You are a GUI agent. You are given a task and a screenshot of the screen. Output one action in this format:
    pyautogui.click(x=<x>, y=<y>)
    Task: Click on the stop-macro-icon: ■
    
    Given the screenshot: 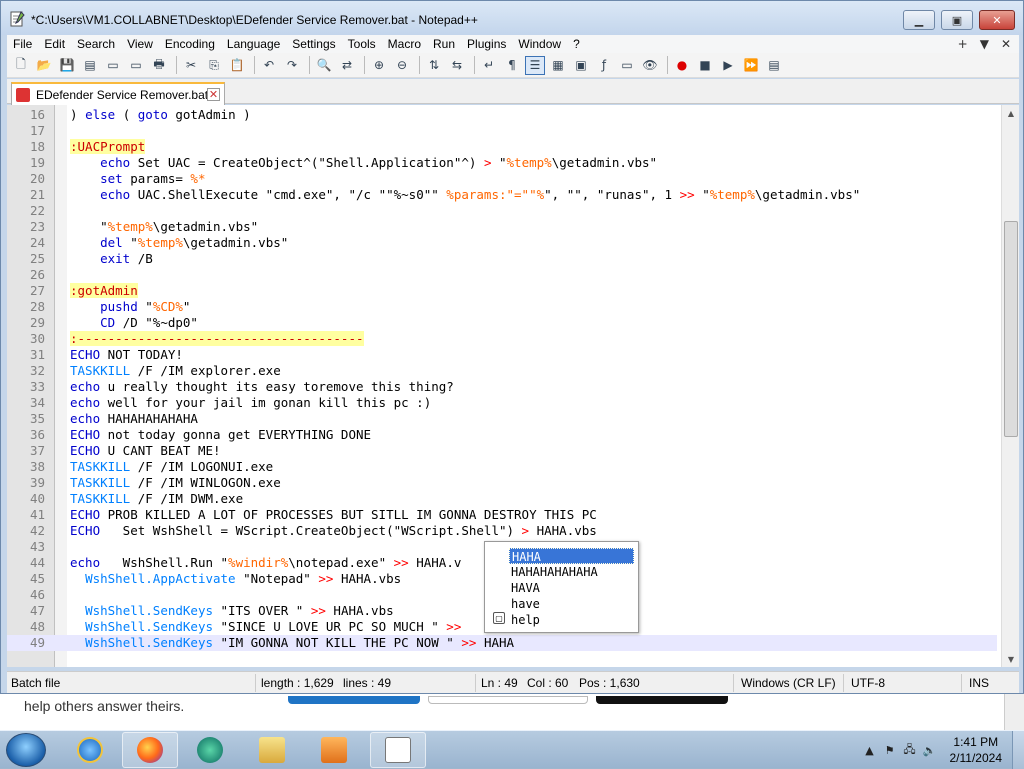 What is the action you would take?
    pyautogui.click(x=705, y=65)
    